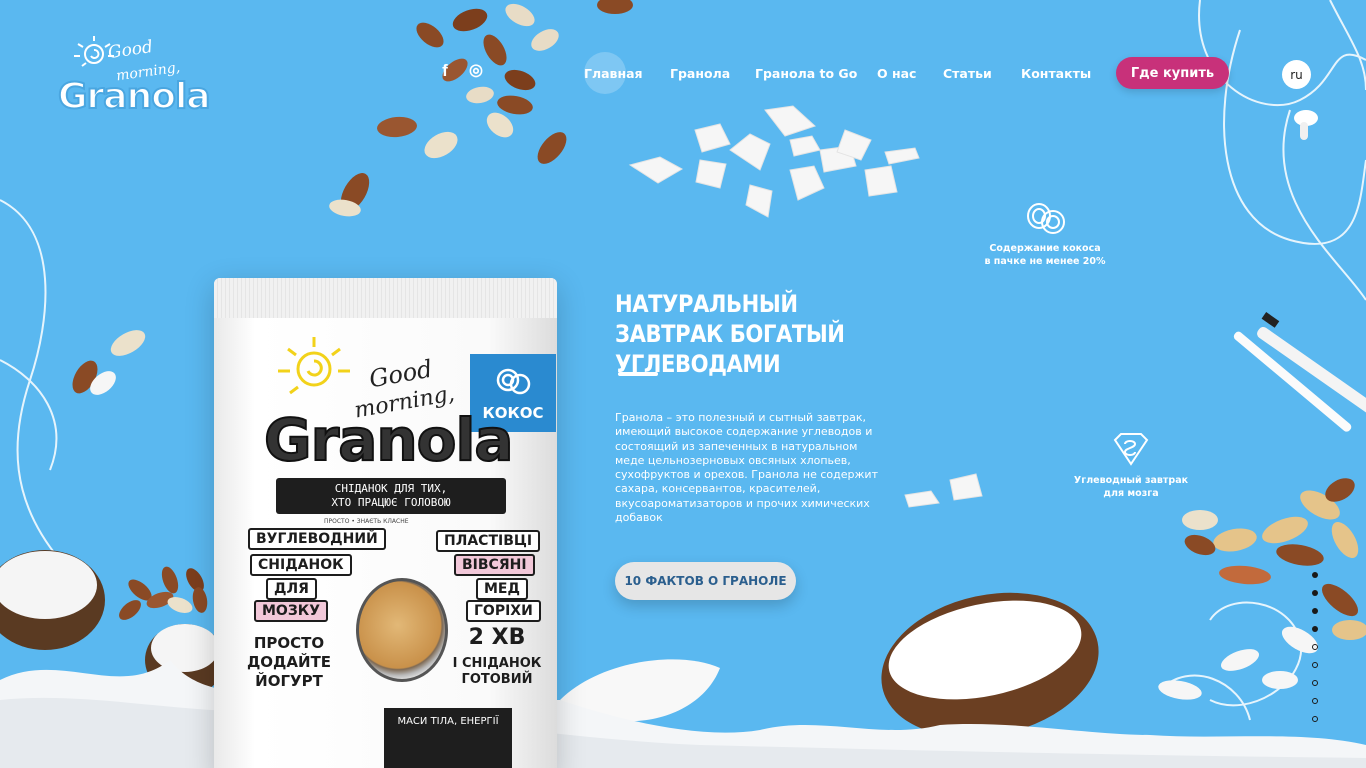  I want to click on feature-coconut-line1: Содержание кокоса, so click(1045, 248).